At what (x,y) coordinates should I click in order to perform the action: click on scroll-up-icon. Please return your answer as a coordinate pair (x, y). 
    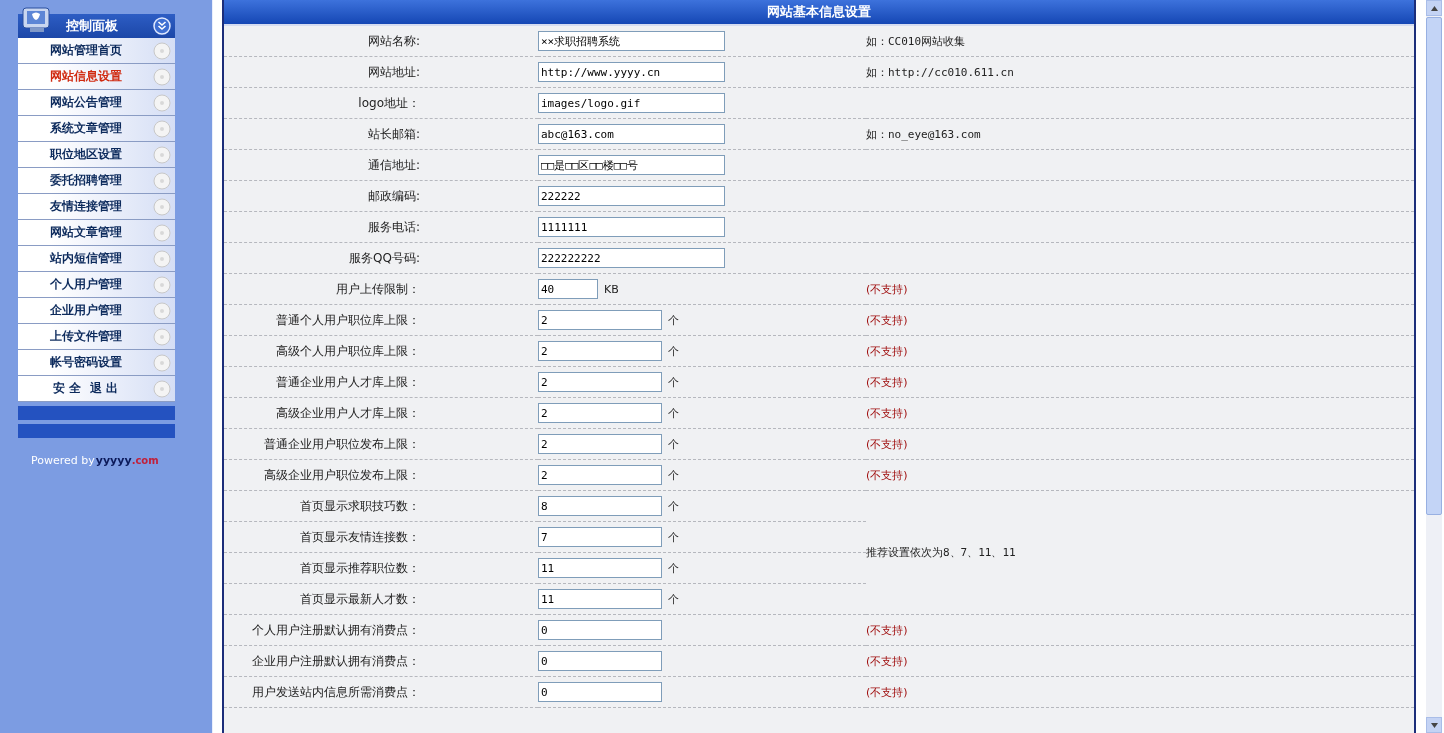
    Looking at the image, I should click on (1434, 8).